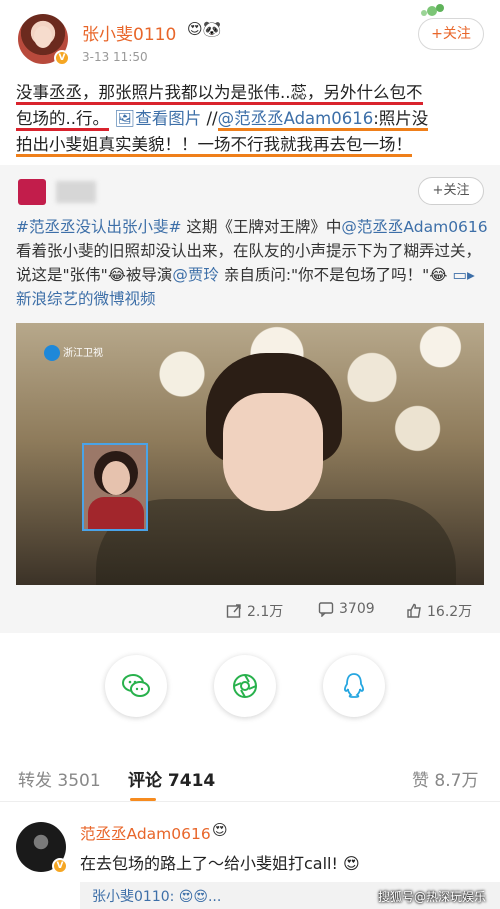 The width and height of the screenshot is (500, 909). Describe the element at coordinates (32, 192) in the screenshot. I see `repost-author-avatar` at that location.